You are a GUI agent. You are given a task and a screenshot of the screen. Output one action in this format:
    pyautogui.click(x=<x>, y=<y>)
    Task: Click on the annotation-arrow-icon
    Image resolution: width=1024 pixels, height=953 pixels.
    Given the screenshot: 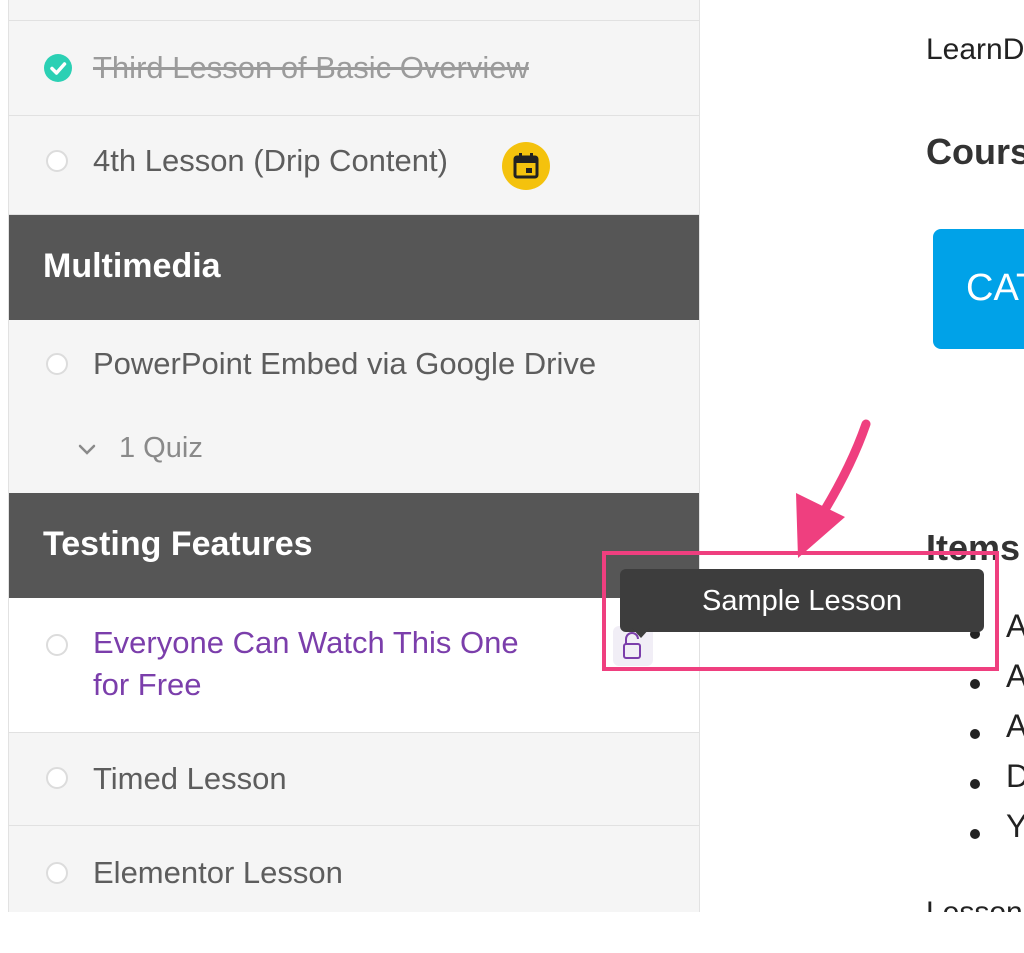 What is the action you would take?
    pyautogui.click(x=833, y=488)
    